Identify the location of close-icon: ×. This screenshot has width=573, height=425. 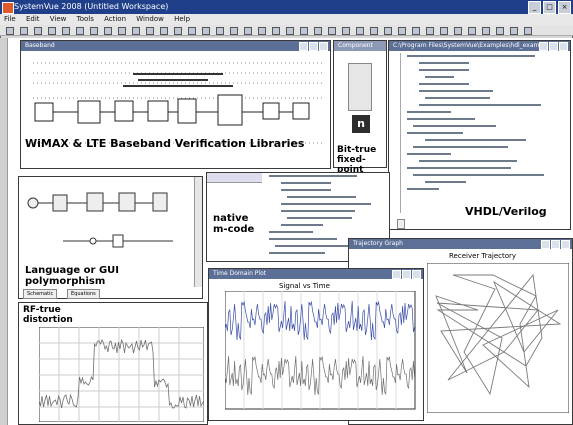
(564, 7).